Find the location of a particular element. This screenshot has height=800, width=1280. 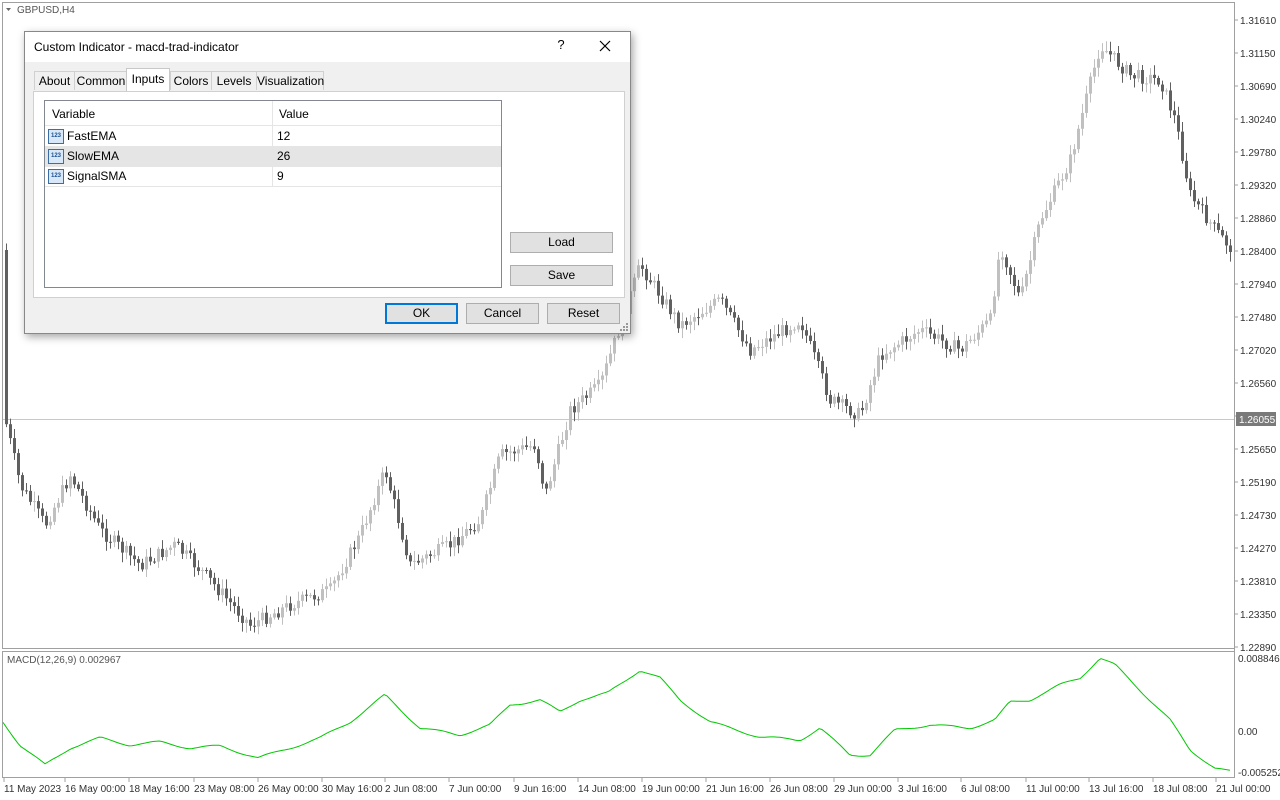

current-price-label: 1.26055 is located at coordinates (1256, 419).